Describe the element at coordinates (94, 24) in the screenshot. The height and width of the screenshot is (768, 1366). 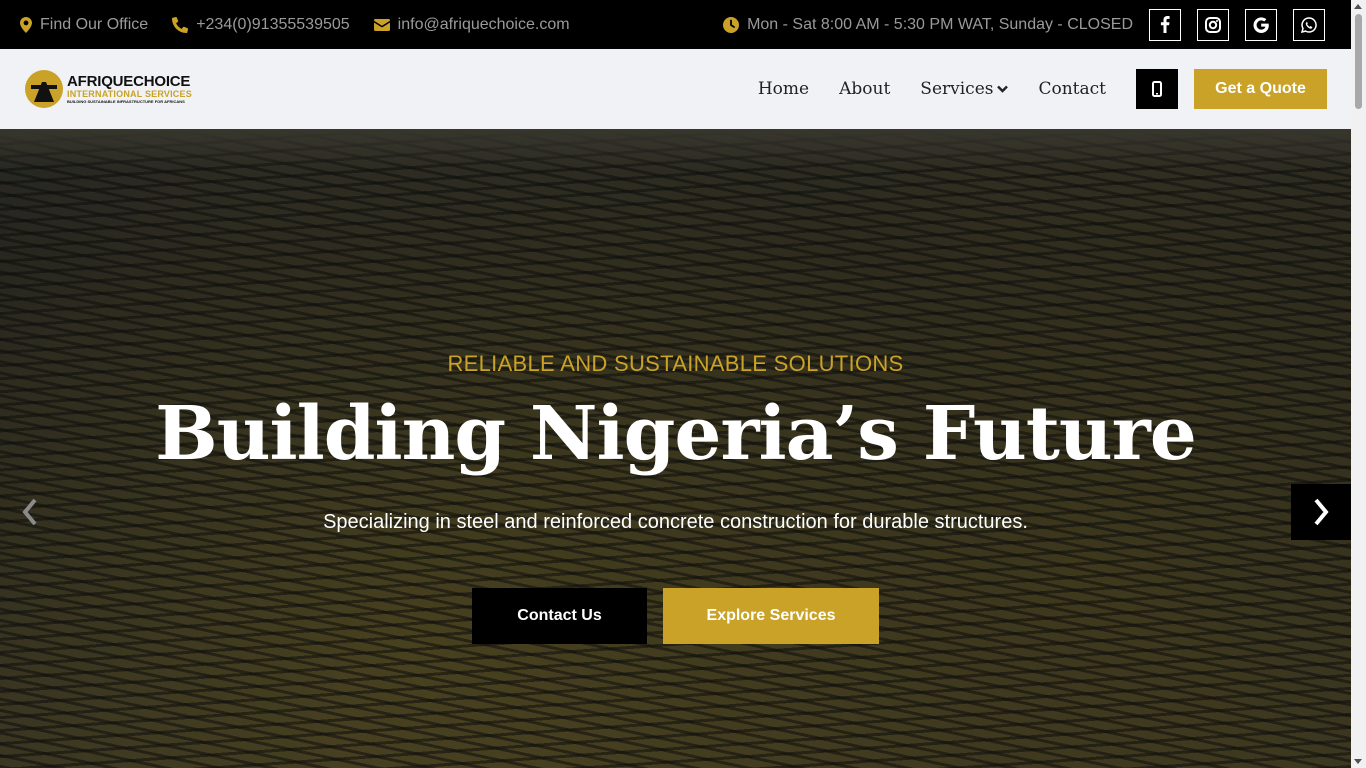
I see `office-label: Find Our Office` at that location.